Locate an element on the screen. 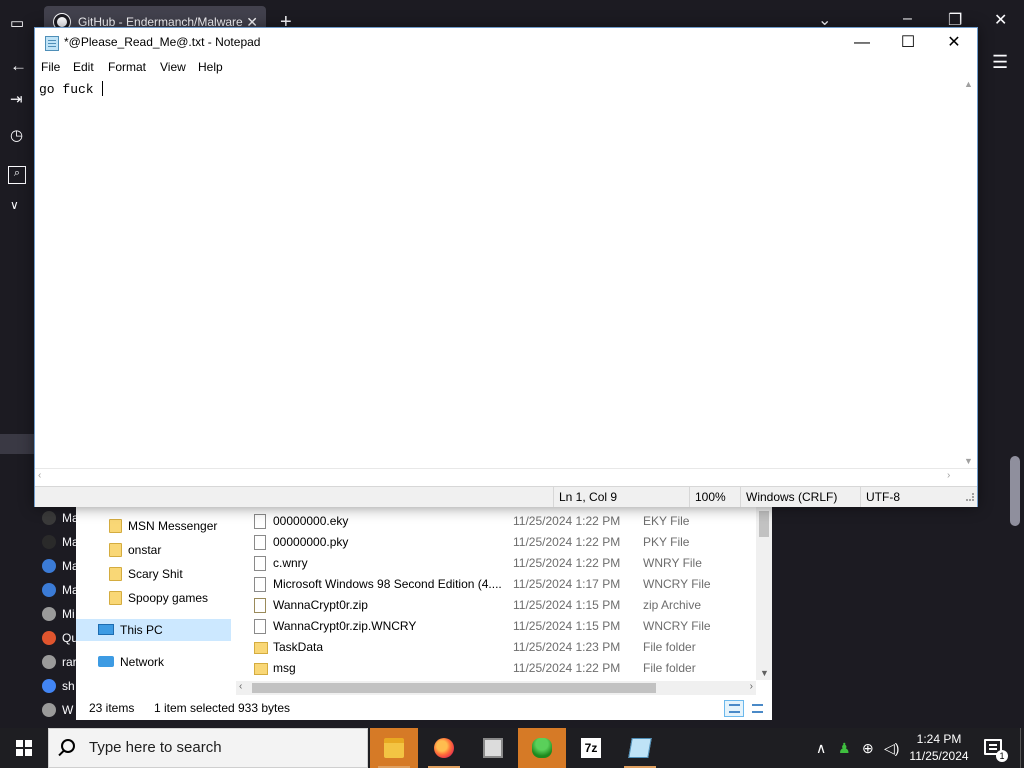  nav-item-scary-shit: Scary Shit is located at coordinates (153, 574).